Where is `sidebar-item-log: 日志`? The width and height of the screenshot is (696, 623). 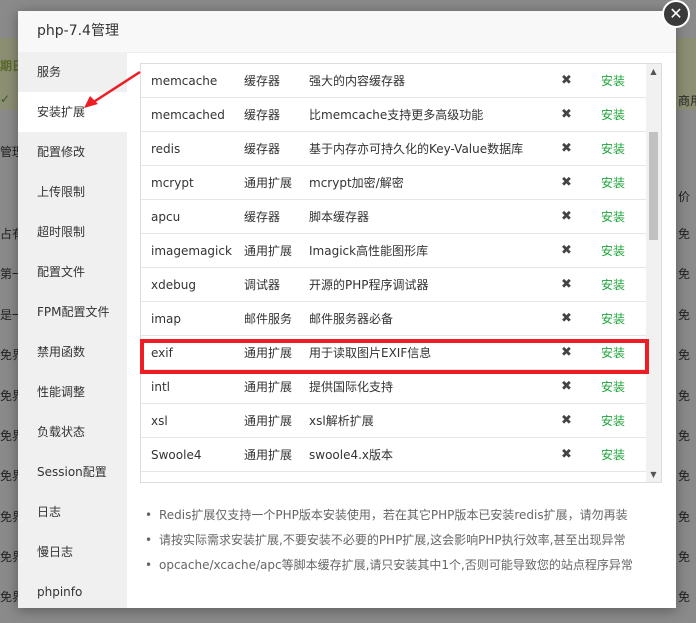
sidebar-item-log: 日志 is located at coordinates (72, 512).